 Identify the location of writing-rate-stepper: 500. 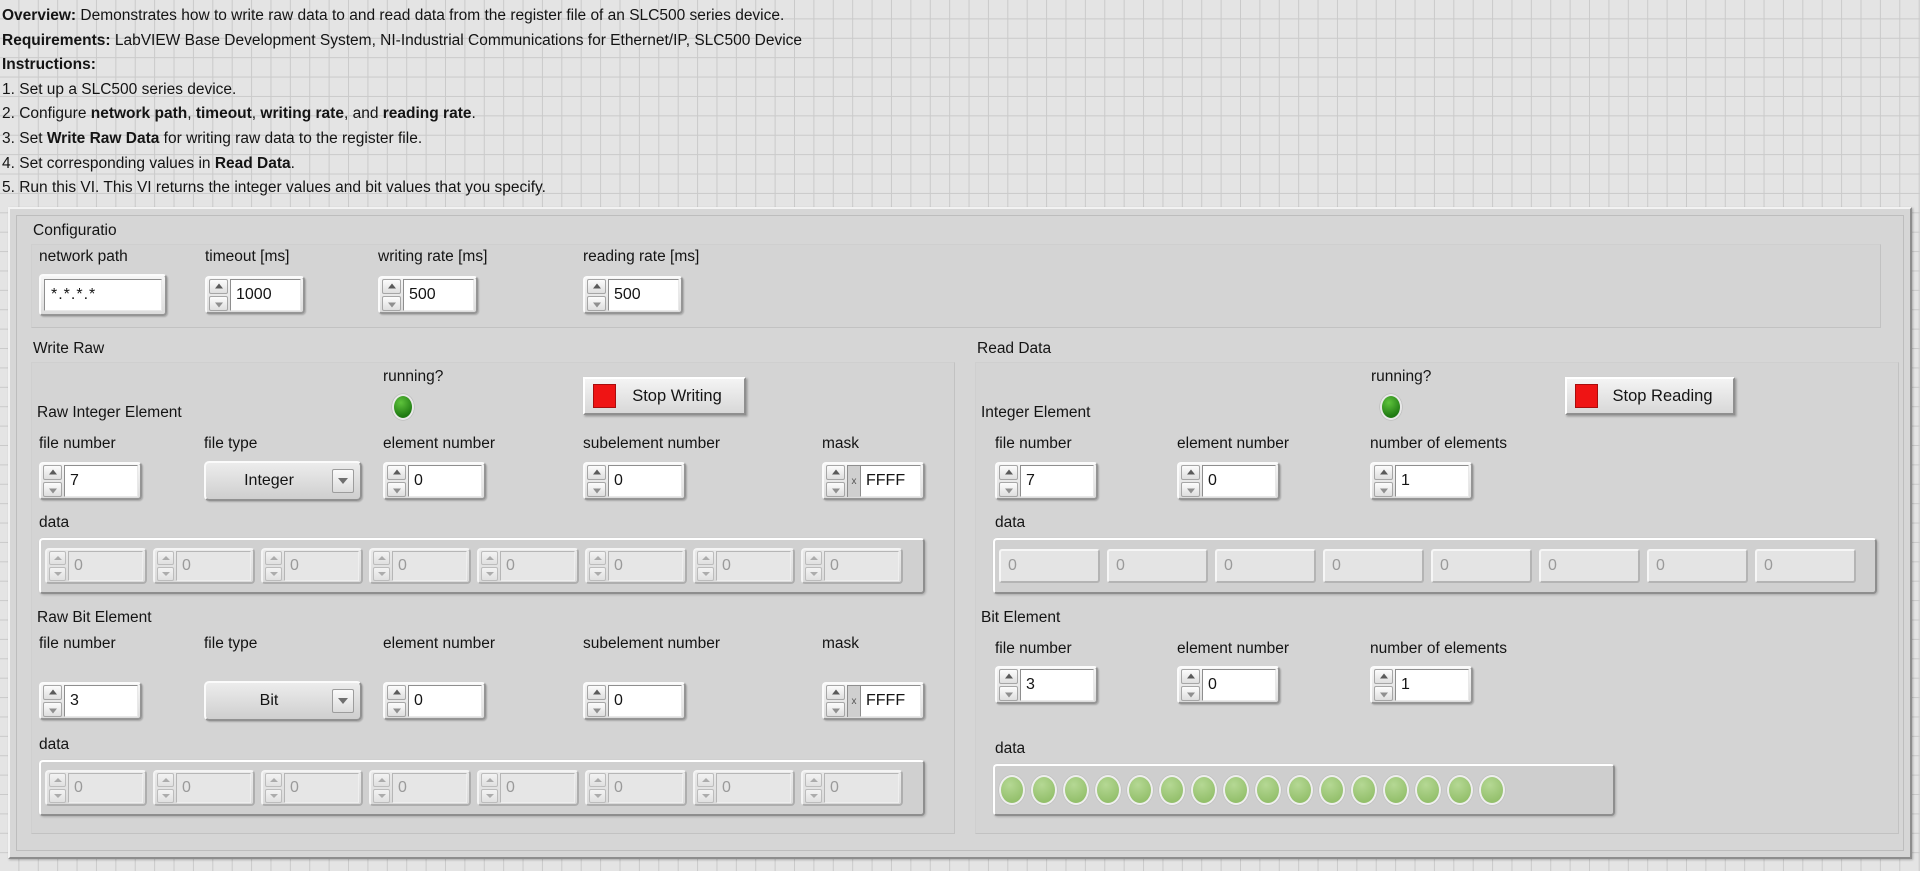
(428, 295).